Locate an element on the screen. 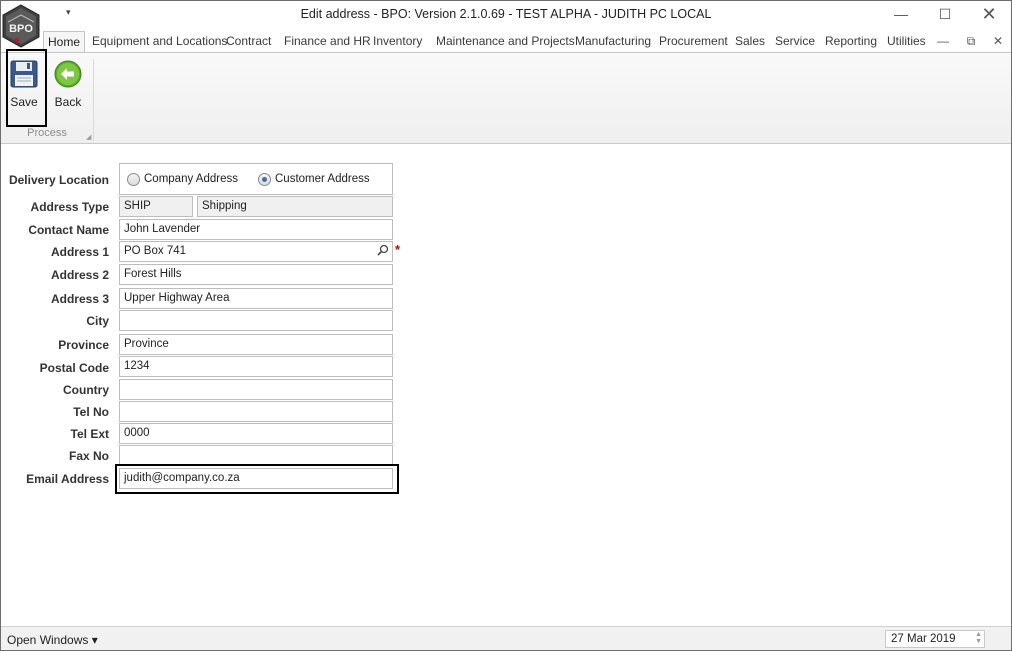 This screenshot has width=1012, height=651. city-label: City is located at coordinates (97, 321).